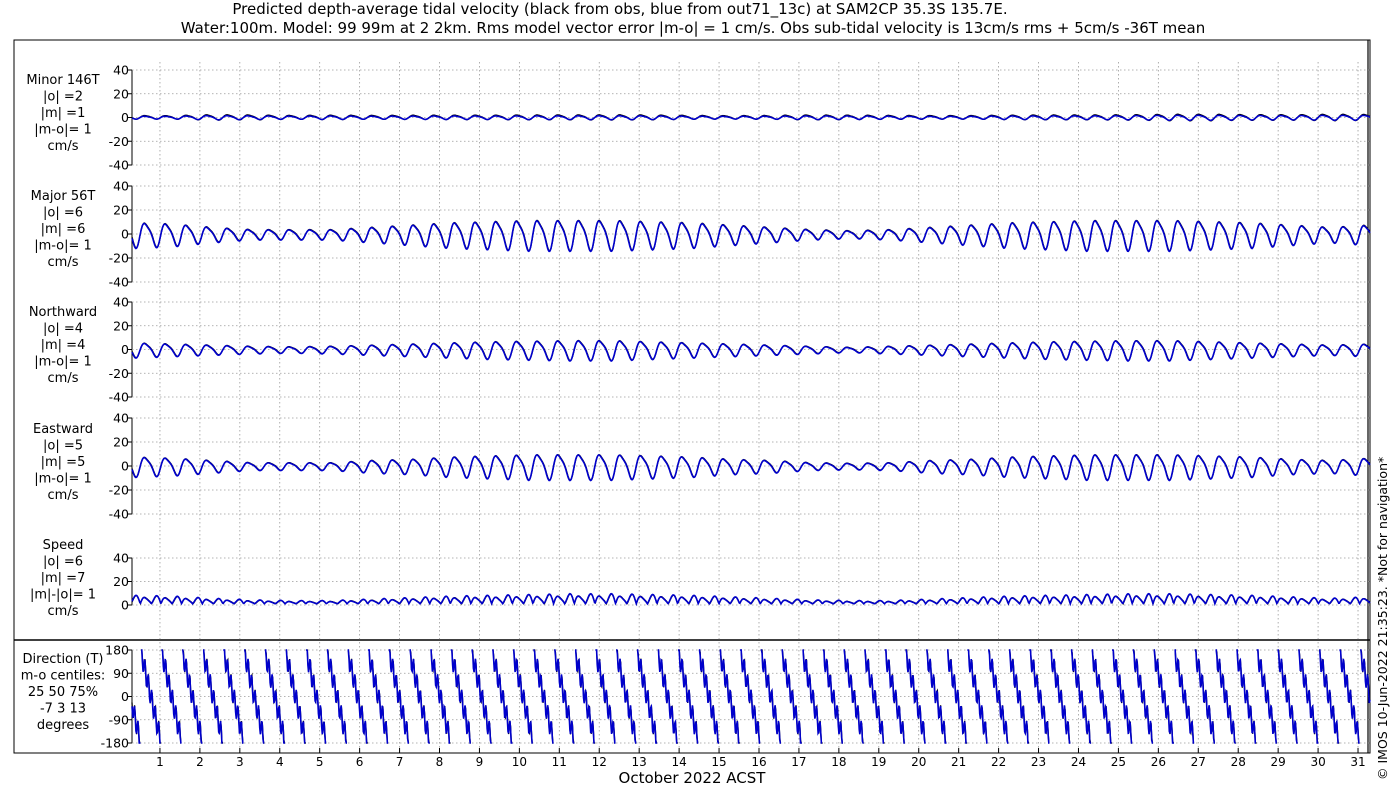 This screenshot has width=1400, height=800. What do you see at coordinates (63, 97) in the screenshot?
I see `minor-label-line: |o| =2` at bounding box center [63, 97].